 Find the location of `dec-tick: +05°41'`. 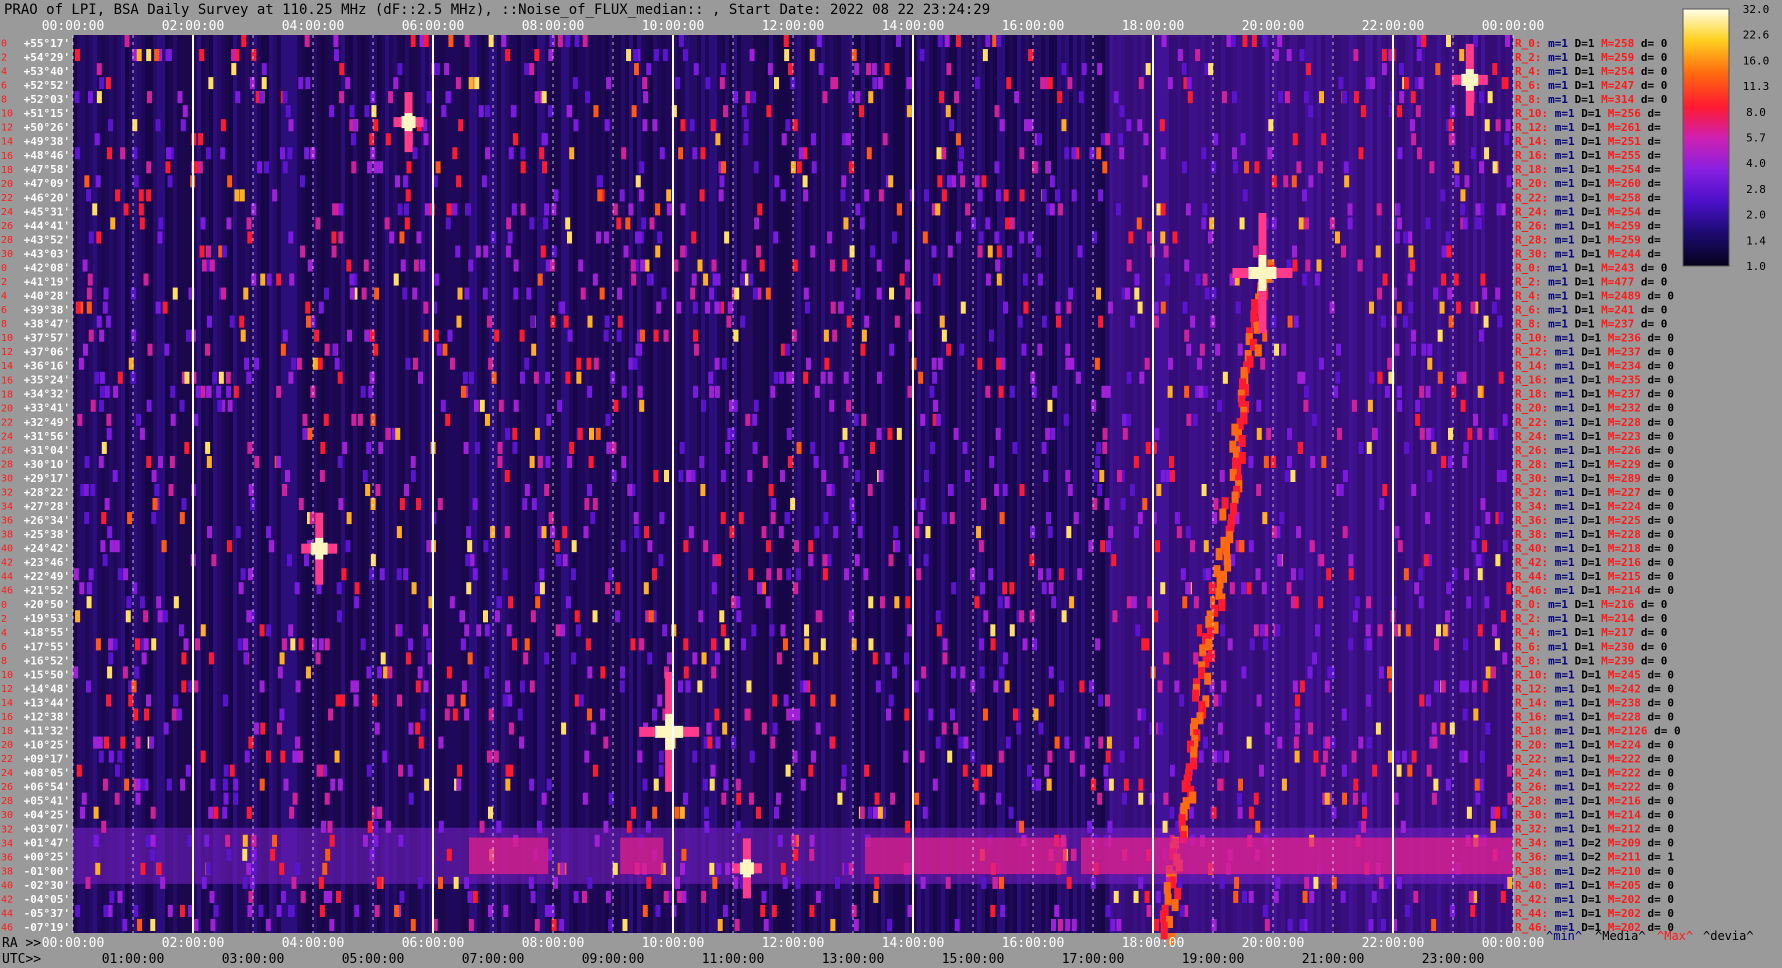

dec-tick: +05°41' is located at coordinates (47, 801).